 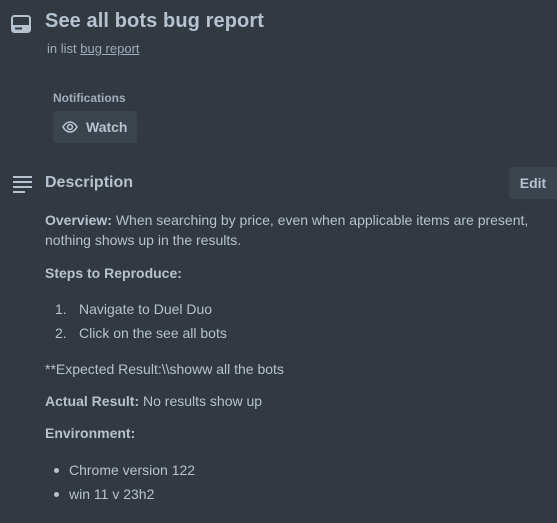 I want to click on step-number: 2., so click(x=61, y=333).